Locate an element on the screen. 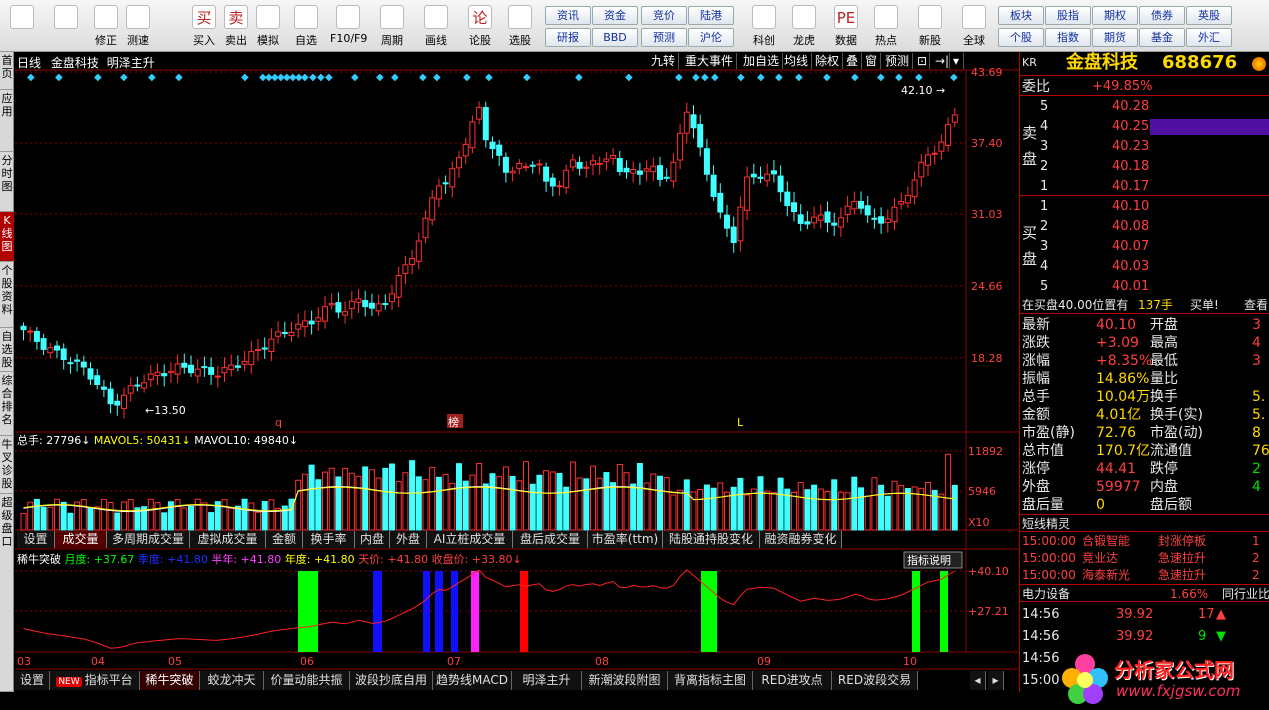 The image size is (1269, 710). leftnav-4: 个股资料 is located at coordinates (7, 295).